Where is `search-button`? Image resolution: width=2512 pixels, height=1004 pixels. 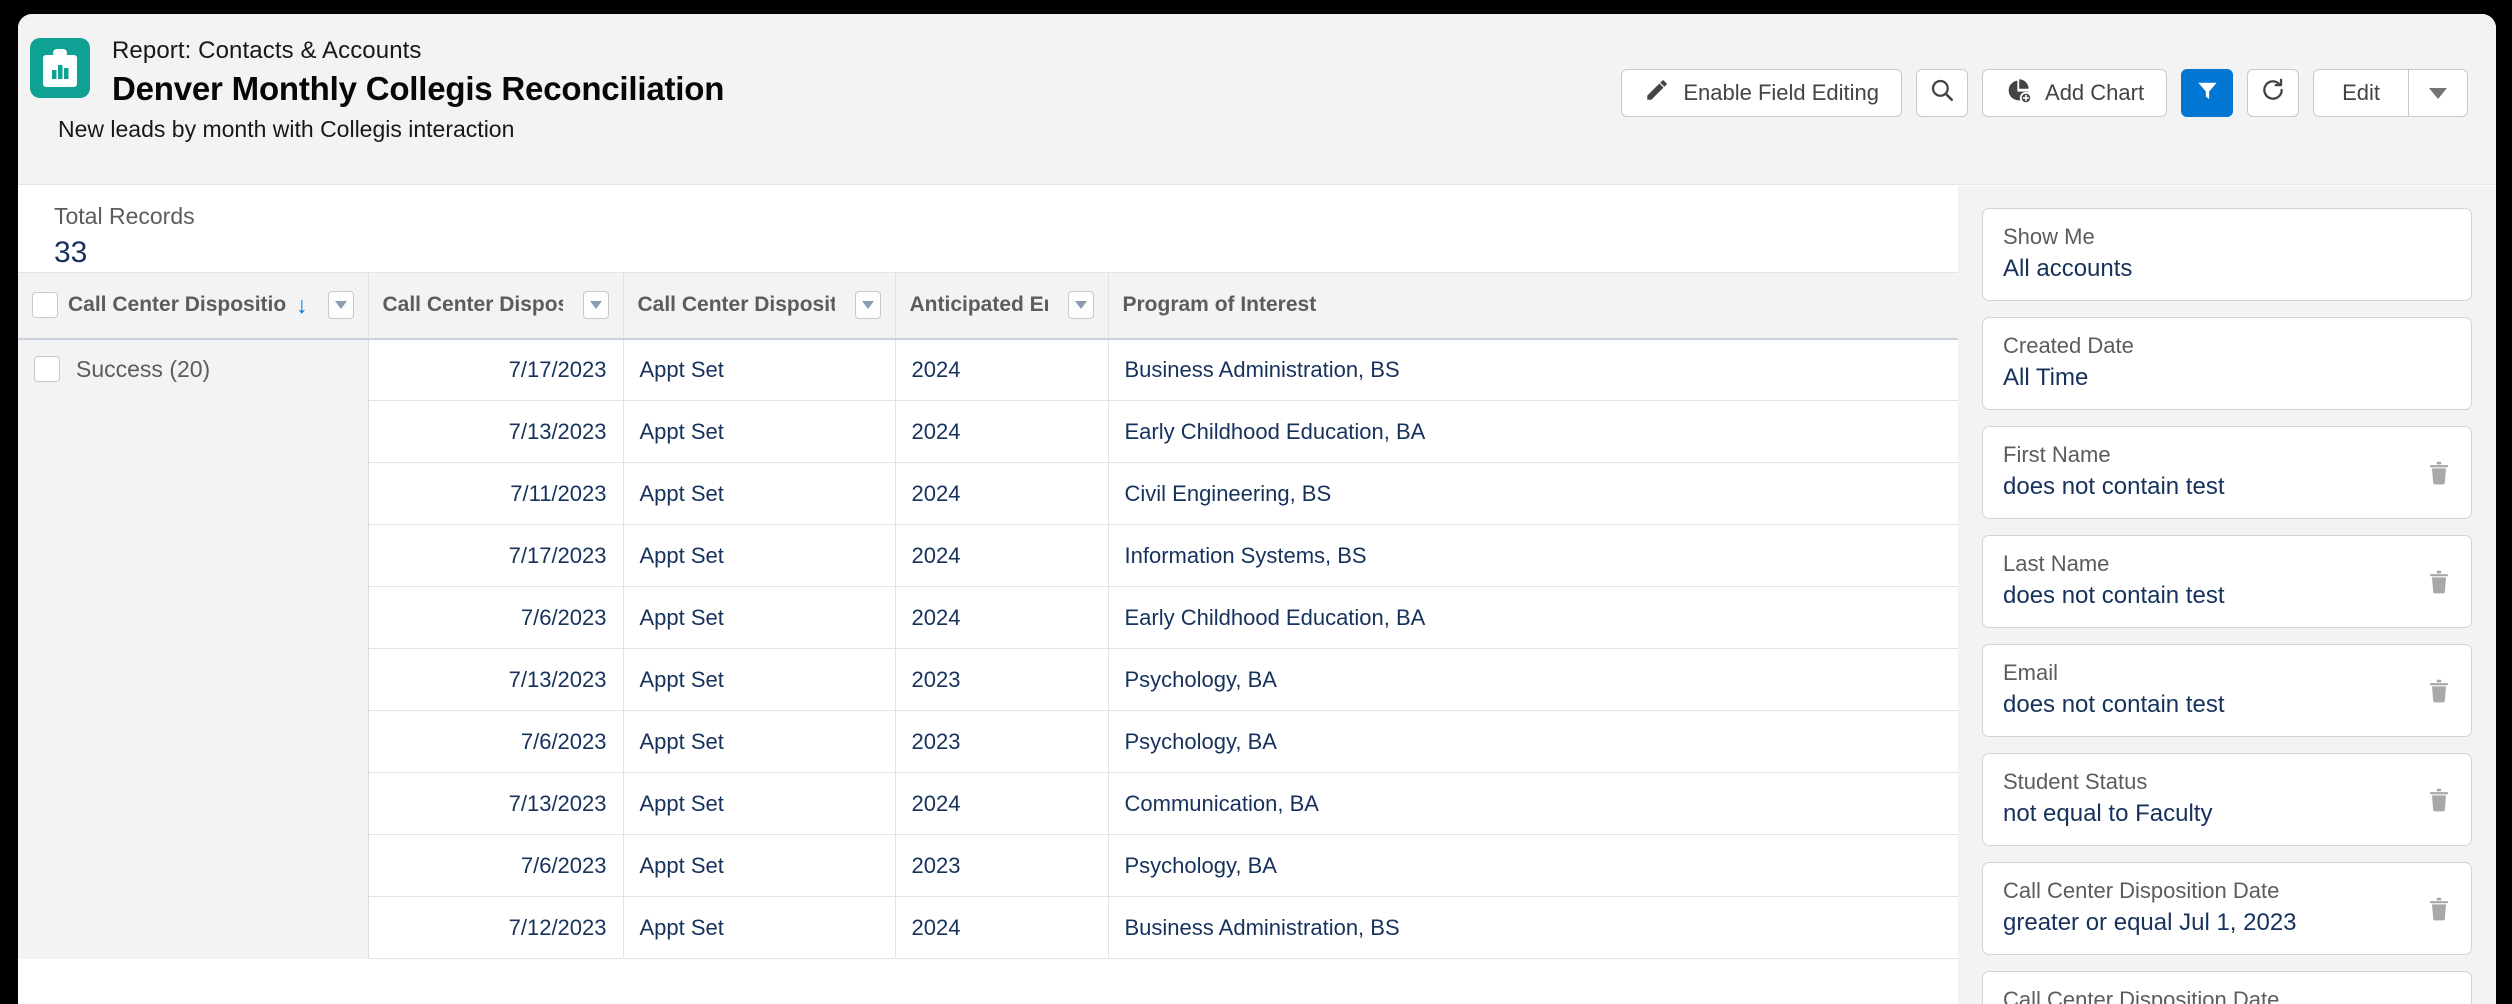 search-button is located at coordinates (1942, 93).